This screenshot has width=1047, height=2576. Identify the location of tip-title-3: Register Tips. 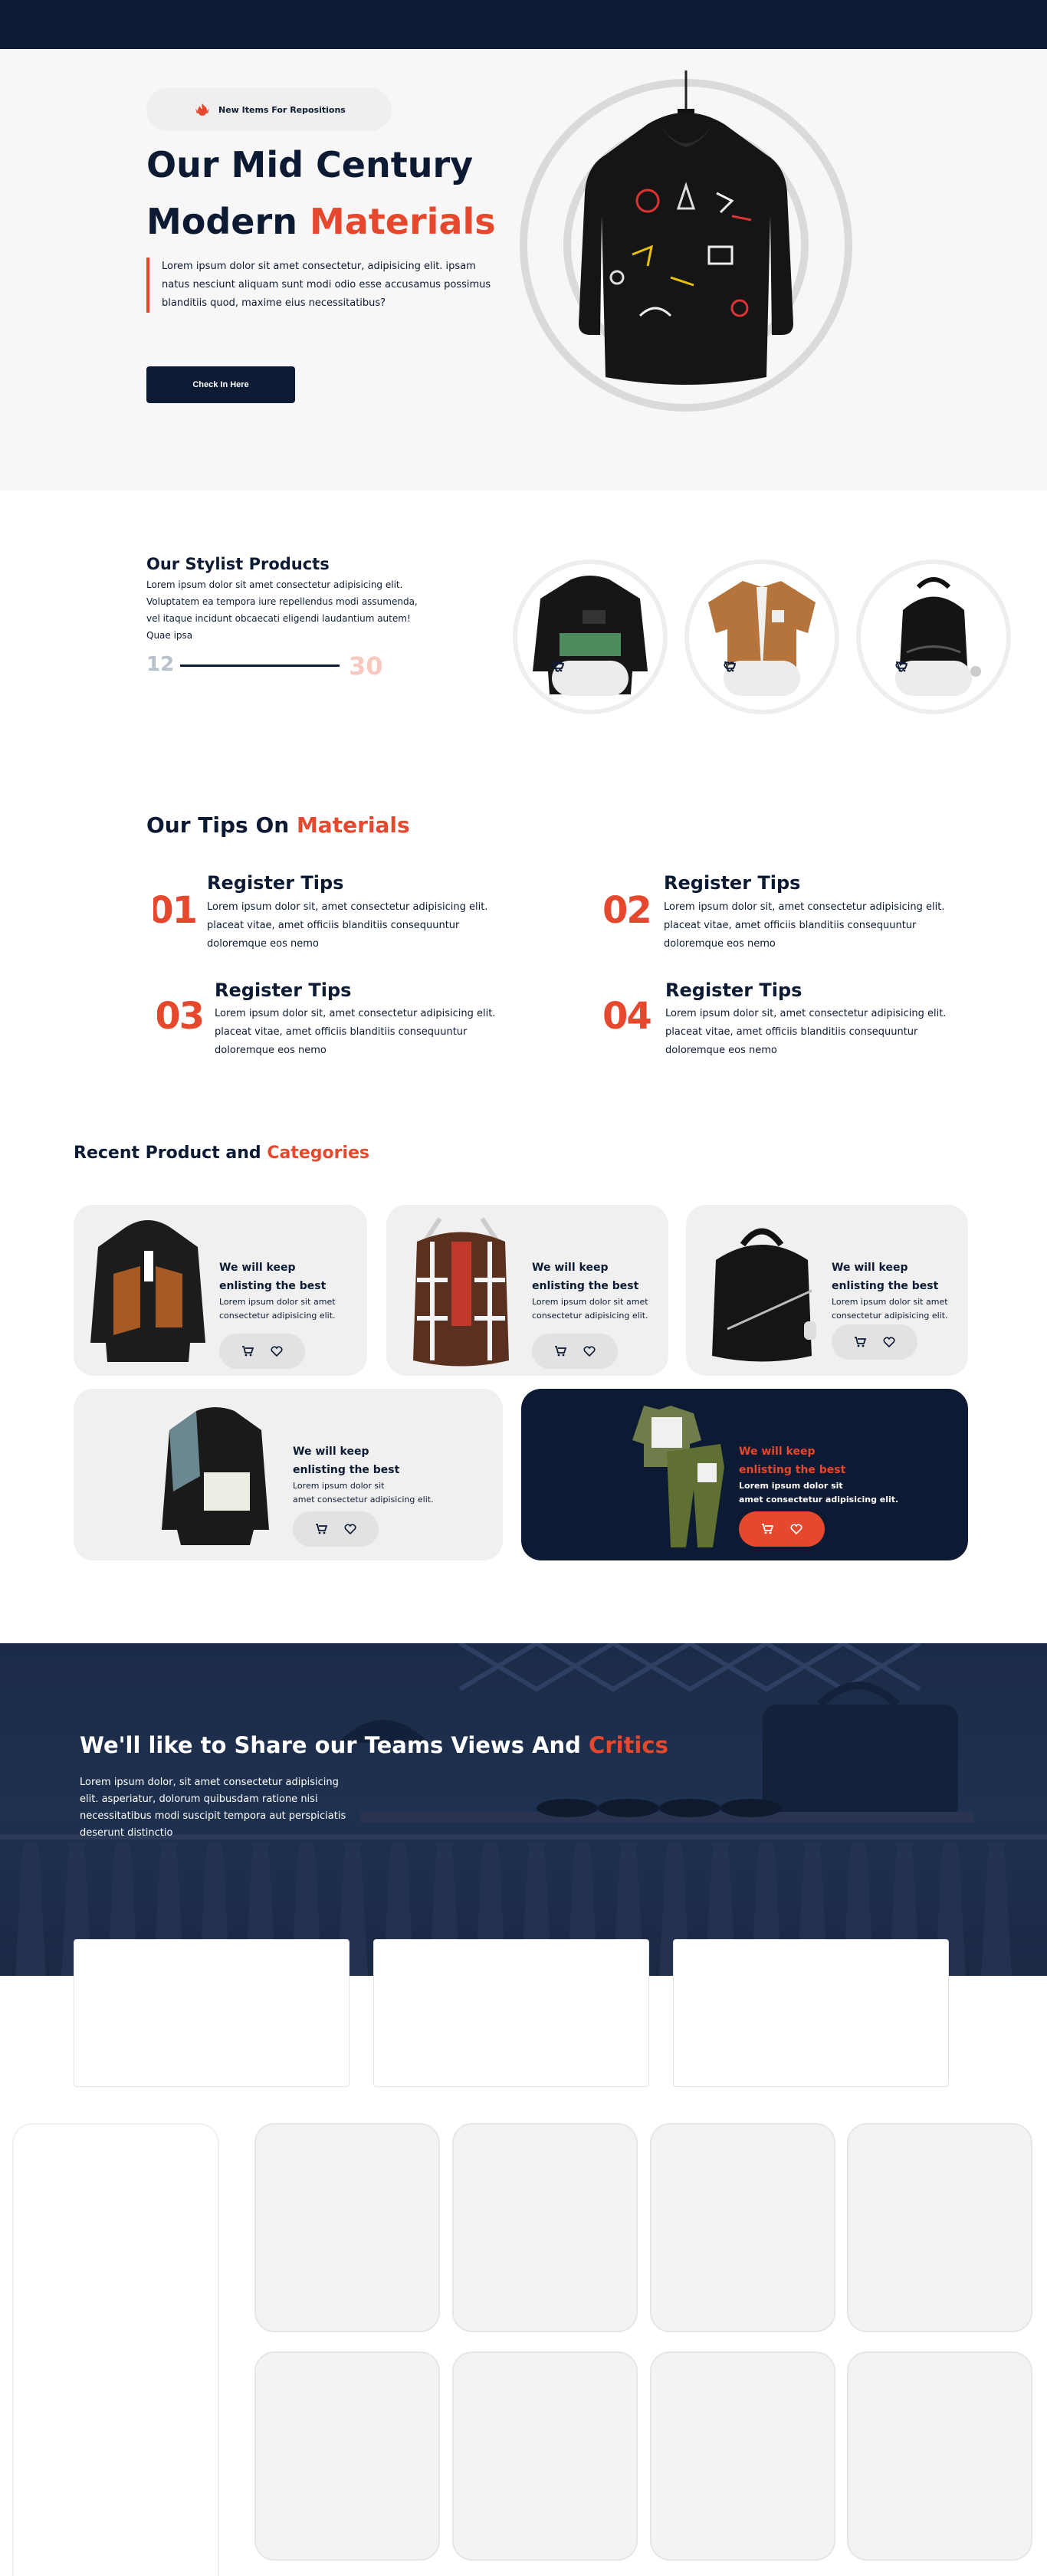
(283, 990).